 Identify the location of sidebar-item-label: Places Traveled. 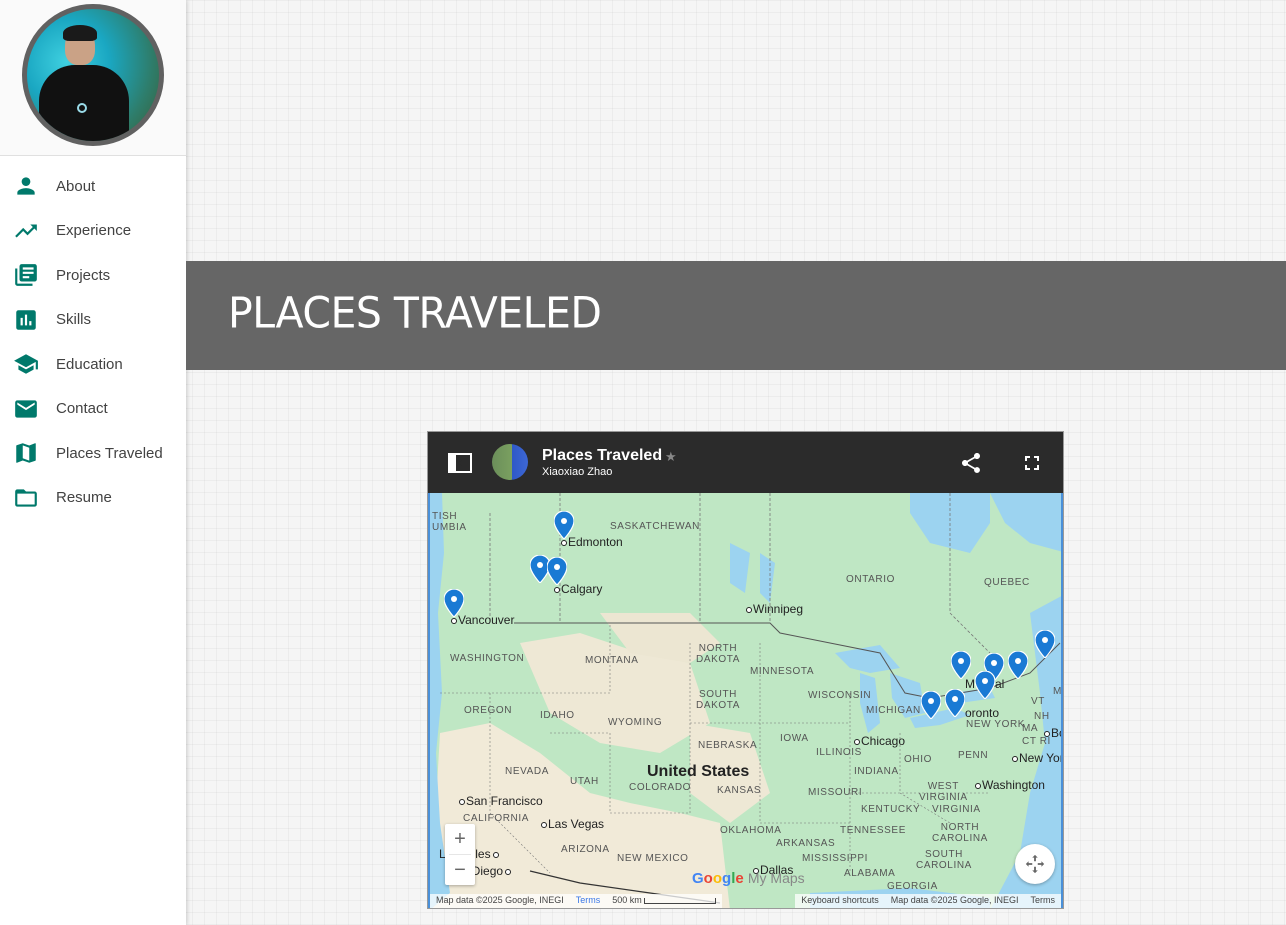
(109, 453).